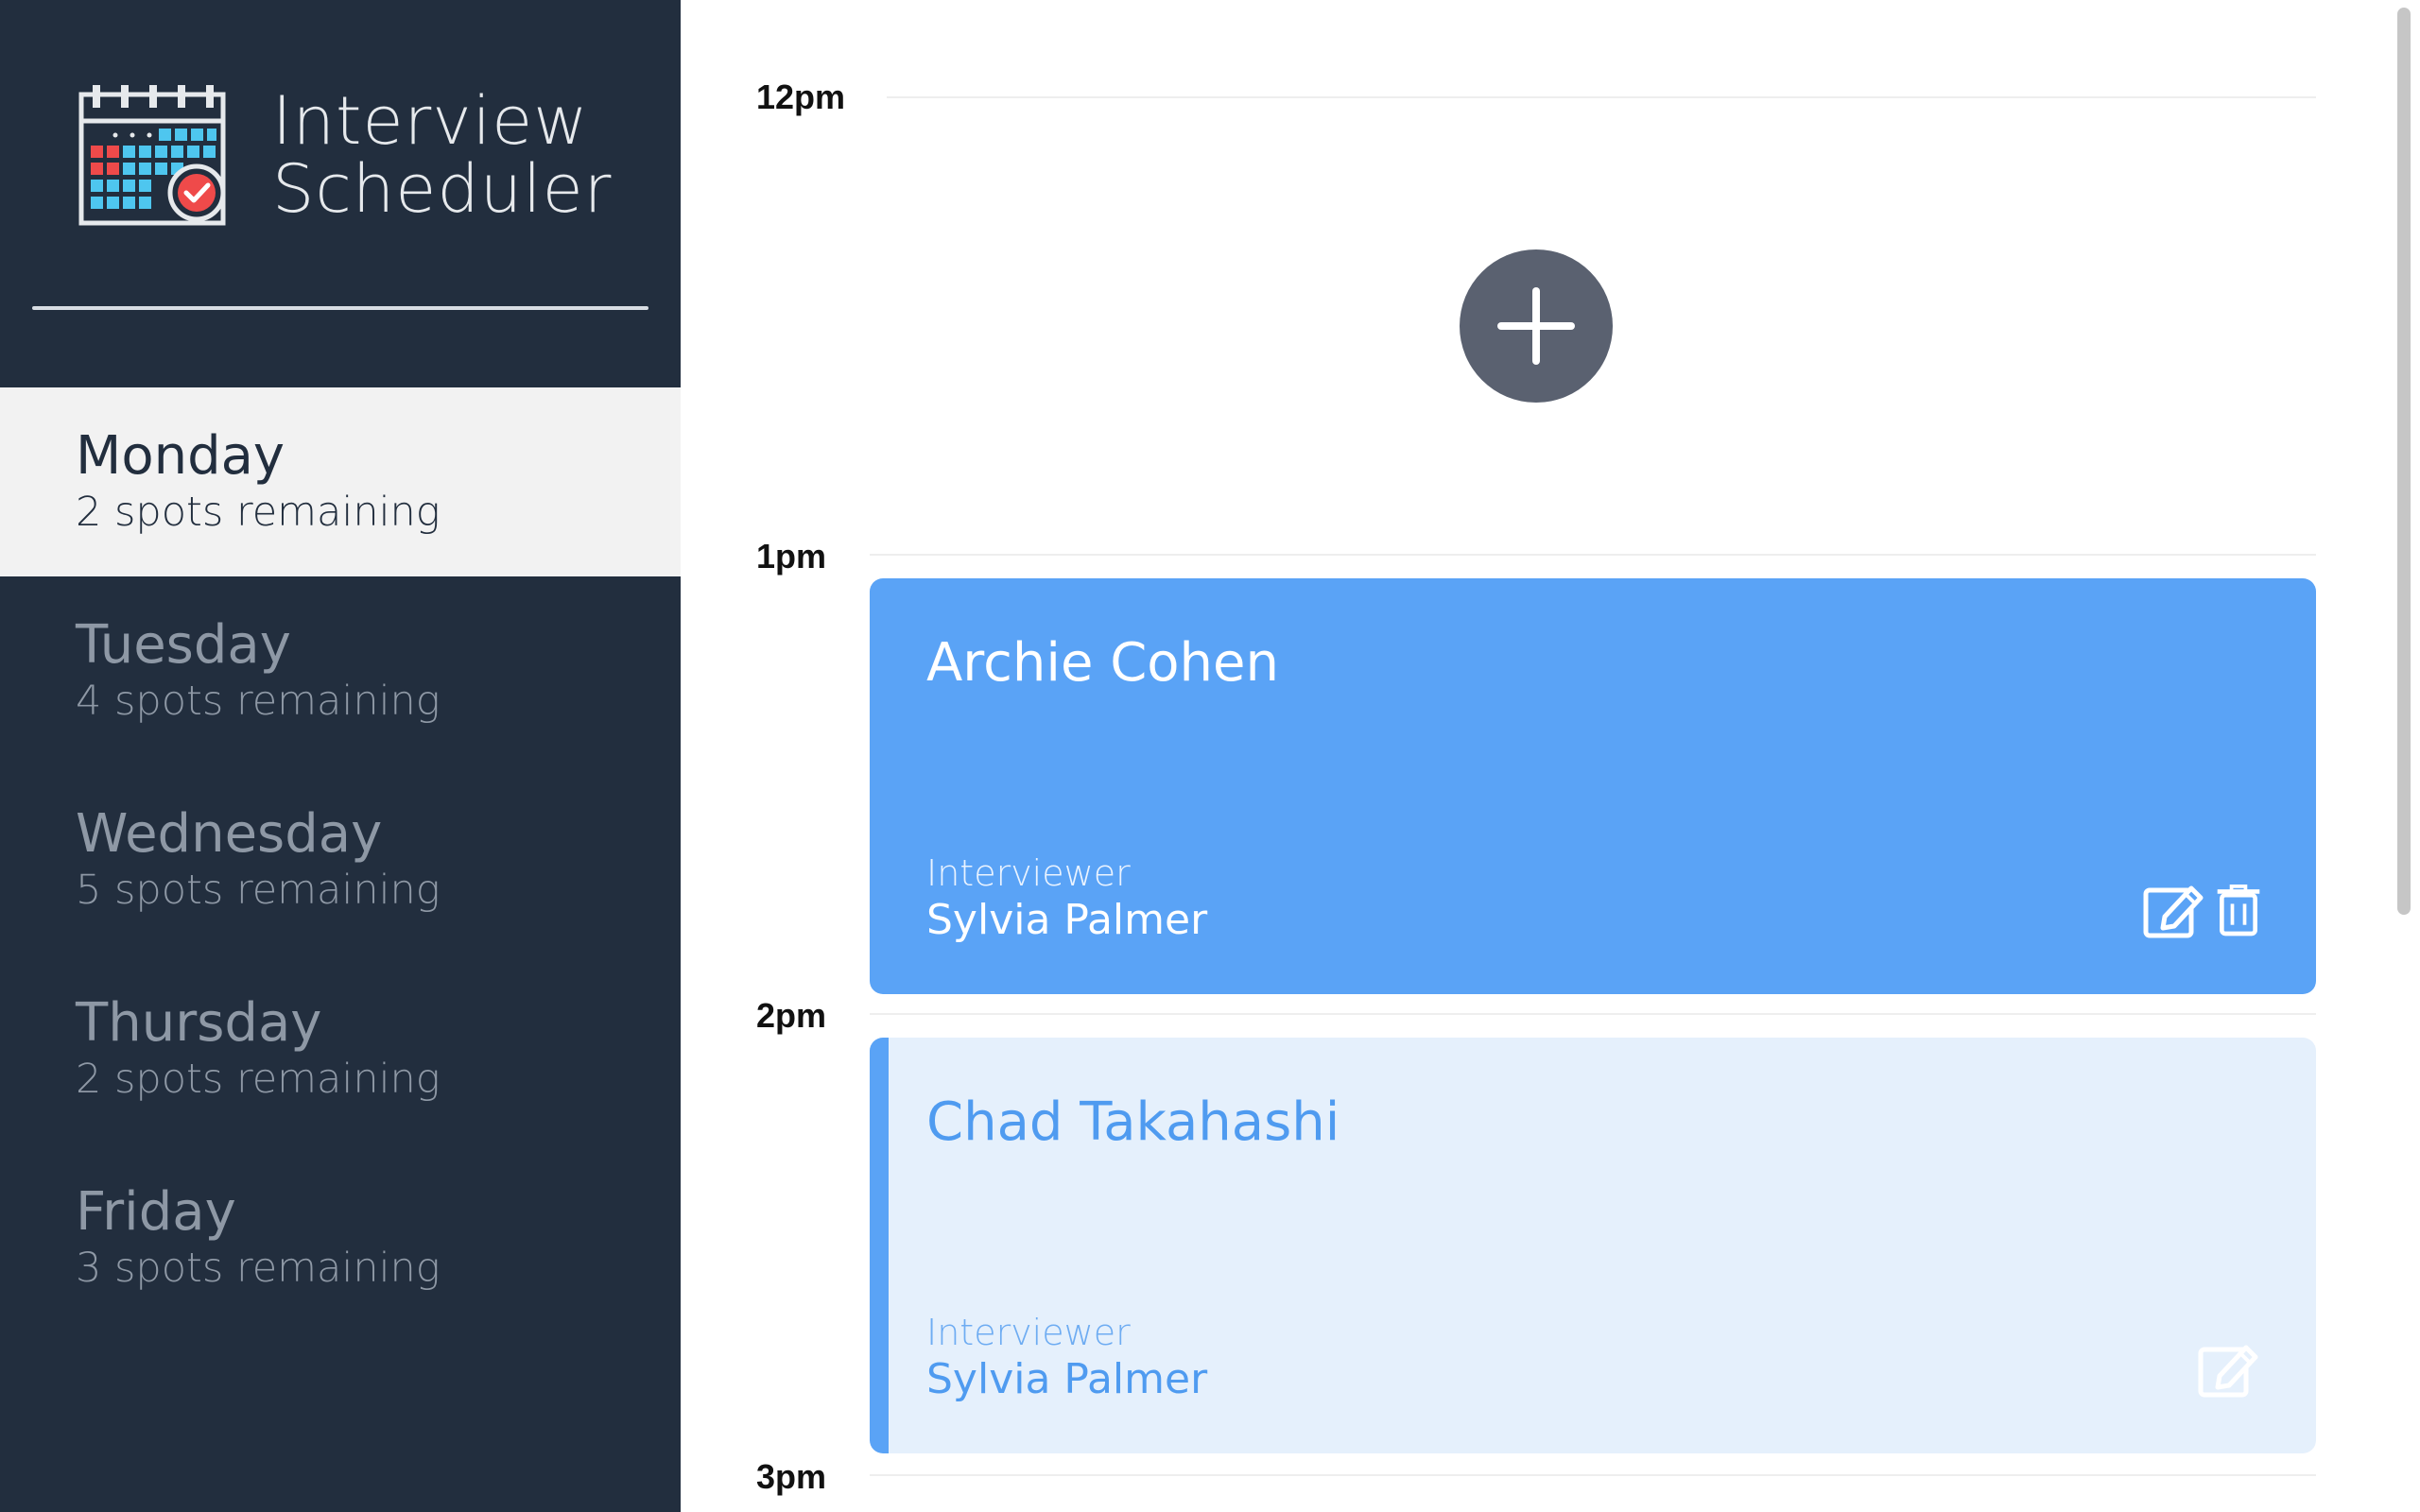 The height and width of the screenshot is (1512, 2420). I want to click on day-spots-remaining: 5 spots remaining, so click(258, 890).